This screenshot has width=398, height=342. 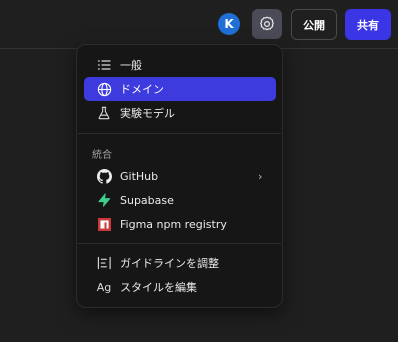 I want to click on menu-item-label: スタイルを編集, so click(x=158, y=287).